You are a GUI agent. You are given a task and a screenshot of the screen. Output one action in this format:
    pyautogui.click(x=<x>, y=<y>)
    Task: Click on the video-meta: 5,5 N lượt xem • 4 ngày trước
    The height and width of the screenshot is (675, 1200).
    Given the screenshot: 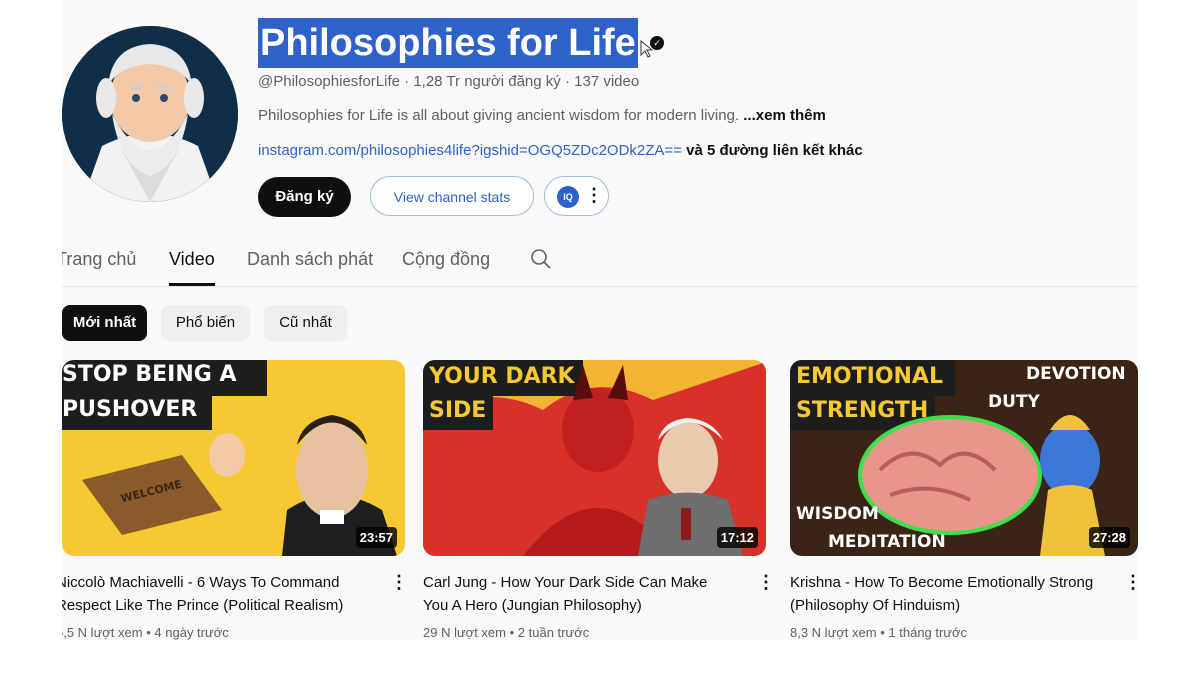 What is the action you would take?
    pyautogui.click(x=145, y=632)
    